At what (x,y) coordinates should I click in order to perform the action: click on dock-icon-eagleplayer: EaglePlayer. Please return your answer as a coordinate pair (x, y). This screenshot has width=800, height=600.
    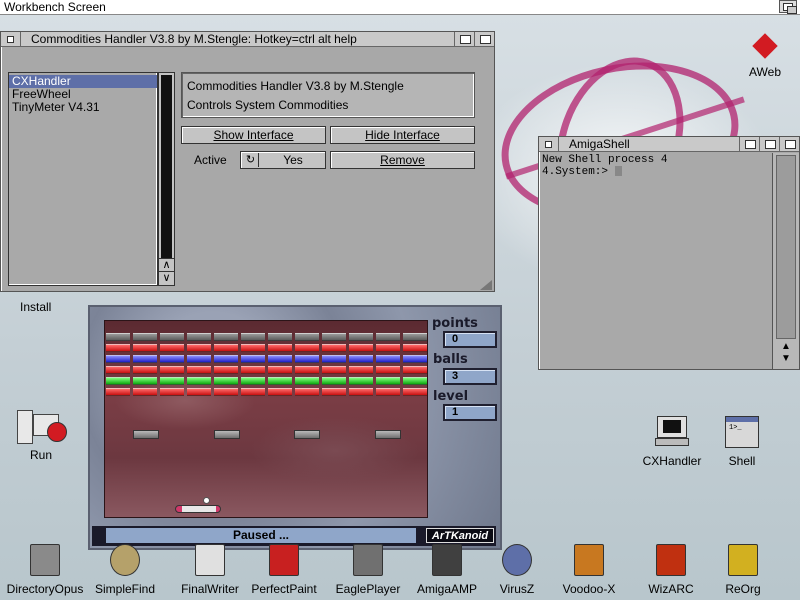
    Looking at the image, I should click on (368, 568).